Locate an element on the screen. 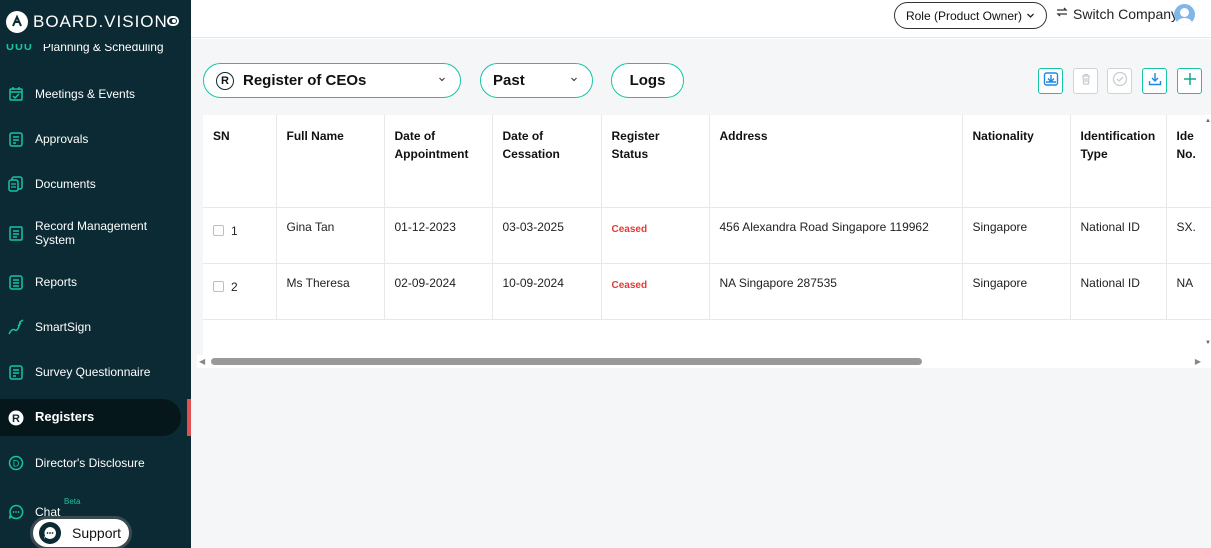  full-name-cell: Gina Tan is located at coordinates (330, 235).